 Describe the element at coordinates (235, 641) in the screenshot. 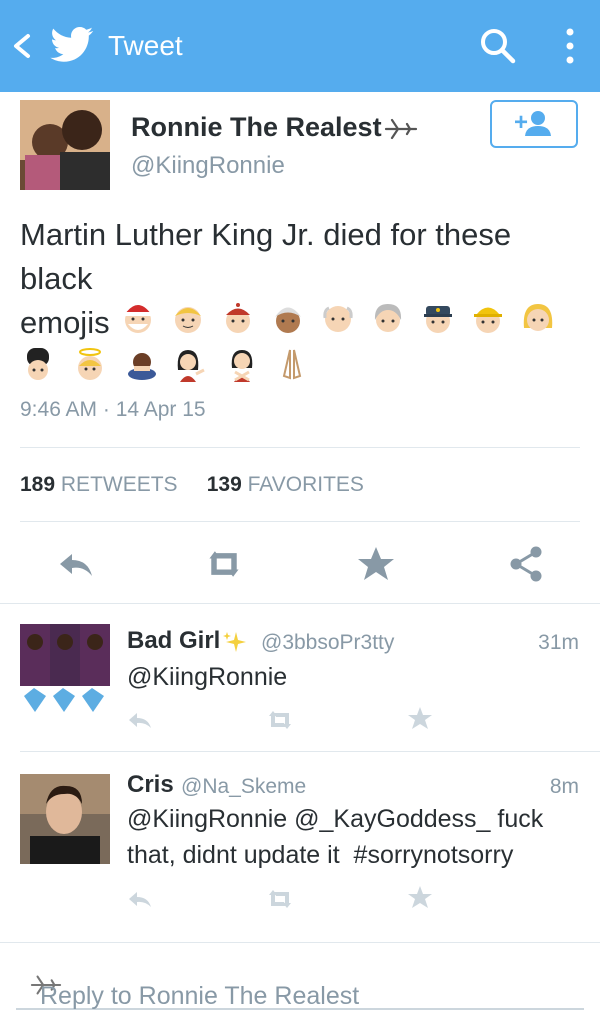

I see `sparkles-icon` at that location.